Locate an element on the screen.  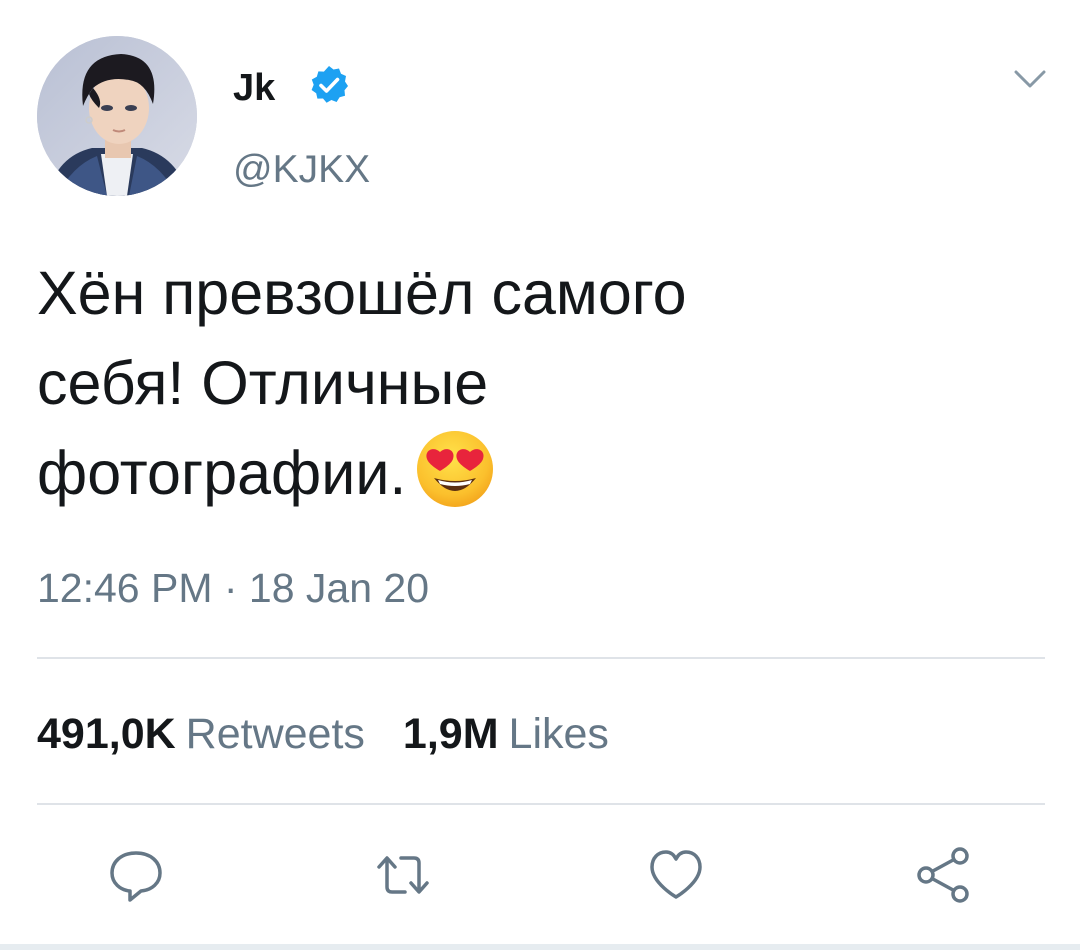
retweet-button is located at coordinates (403, 875).